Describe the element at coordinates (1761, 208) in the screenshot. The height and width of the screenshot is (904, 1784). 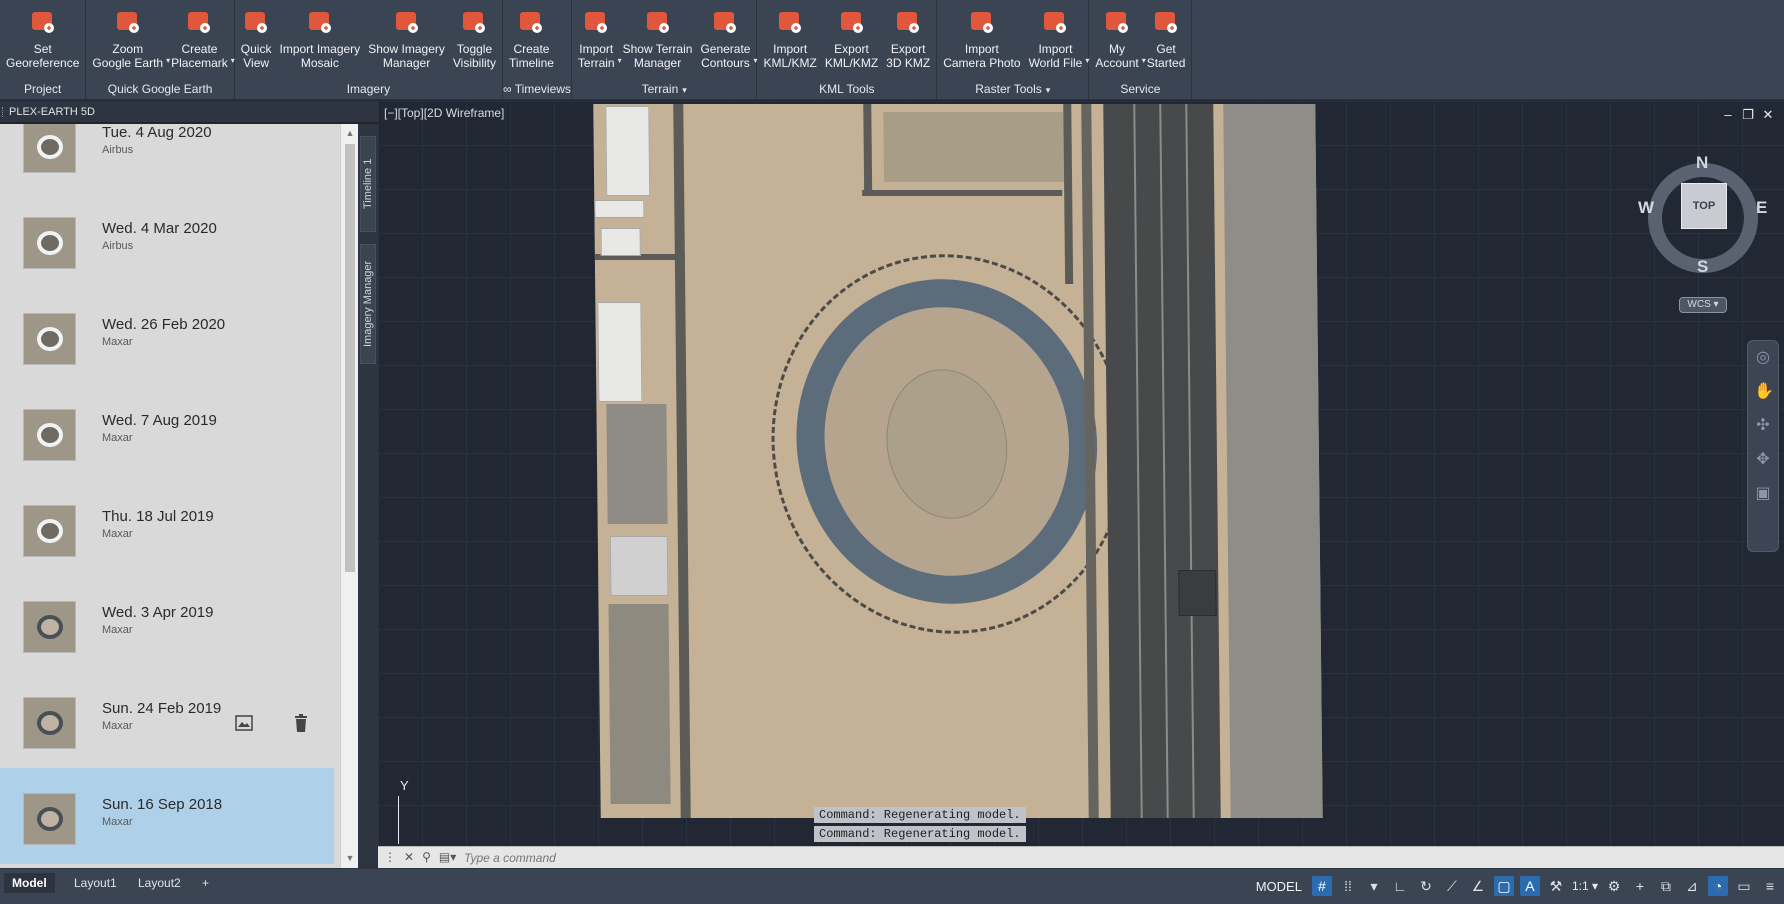
I see `compass-east: E` at that location.